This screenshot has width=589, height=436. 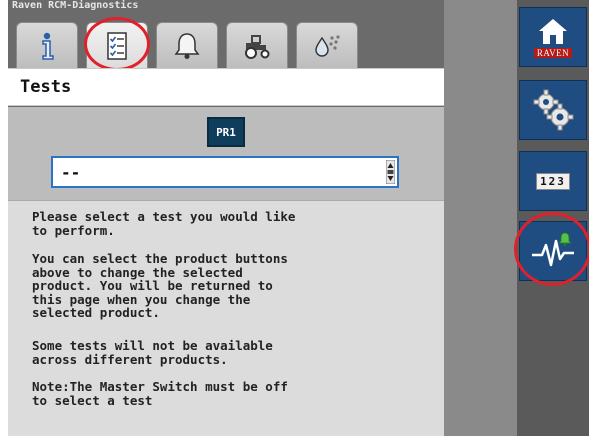 I want to click on product-button: PR1, so click(x=226, y=132).